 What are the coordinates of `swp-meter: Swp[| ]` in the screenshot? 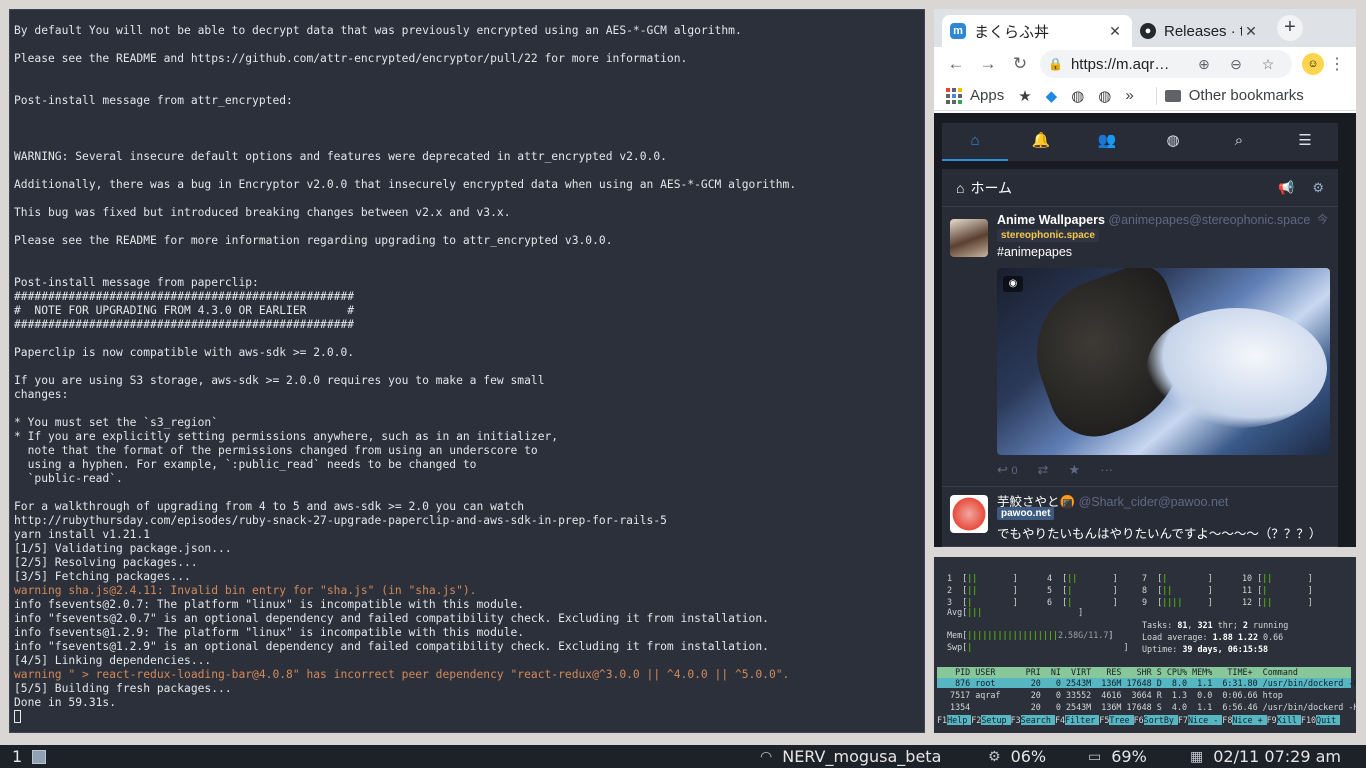 It's located at (1038, 647).